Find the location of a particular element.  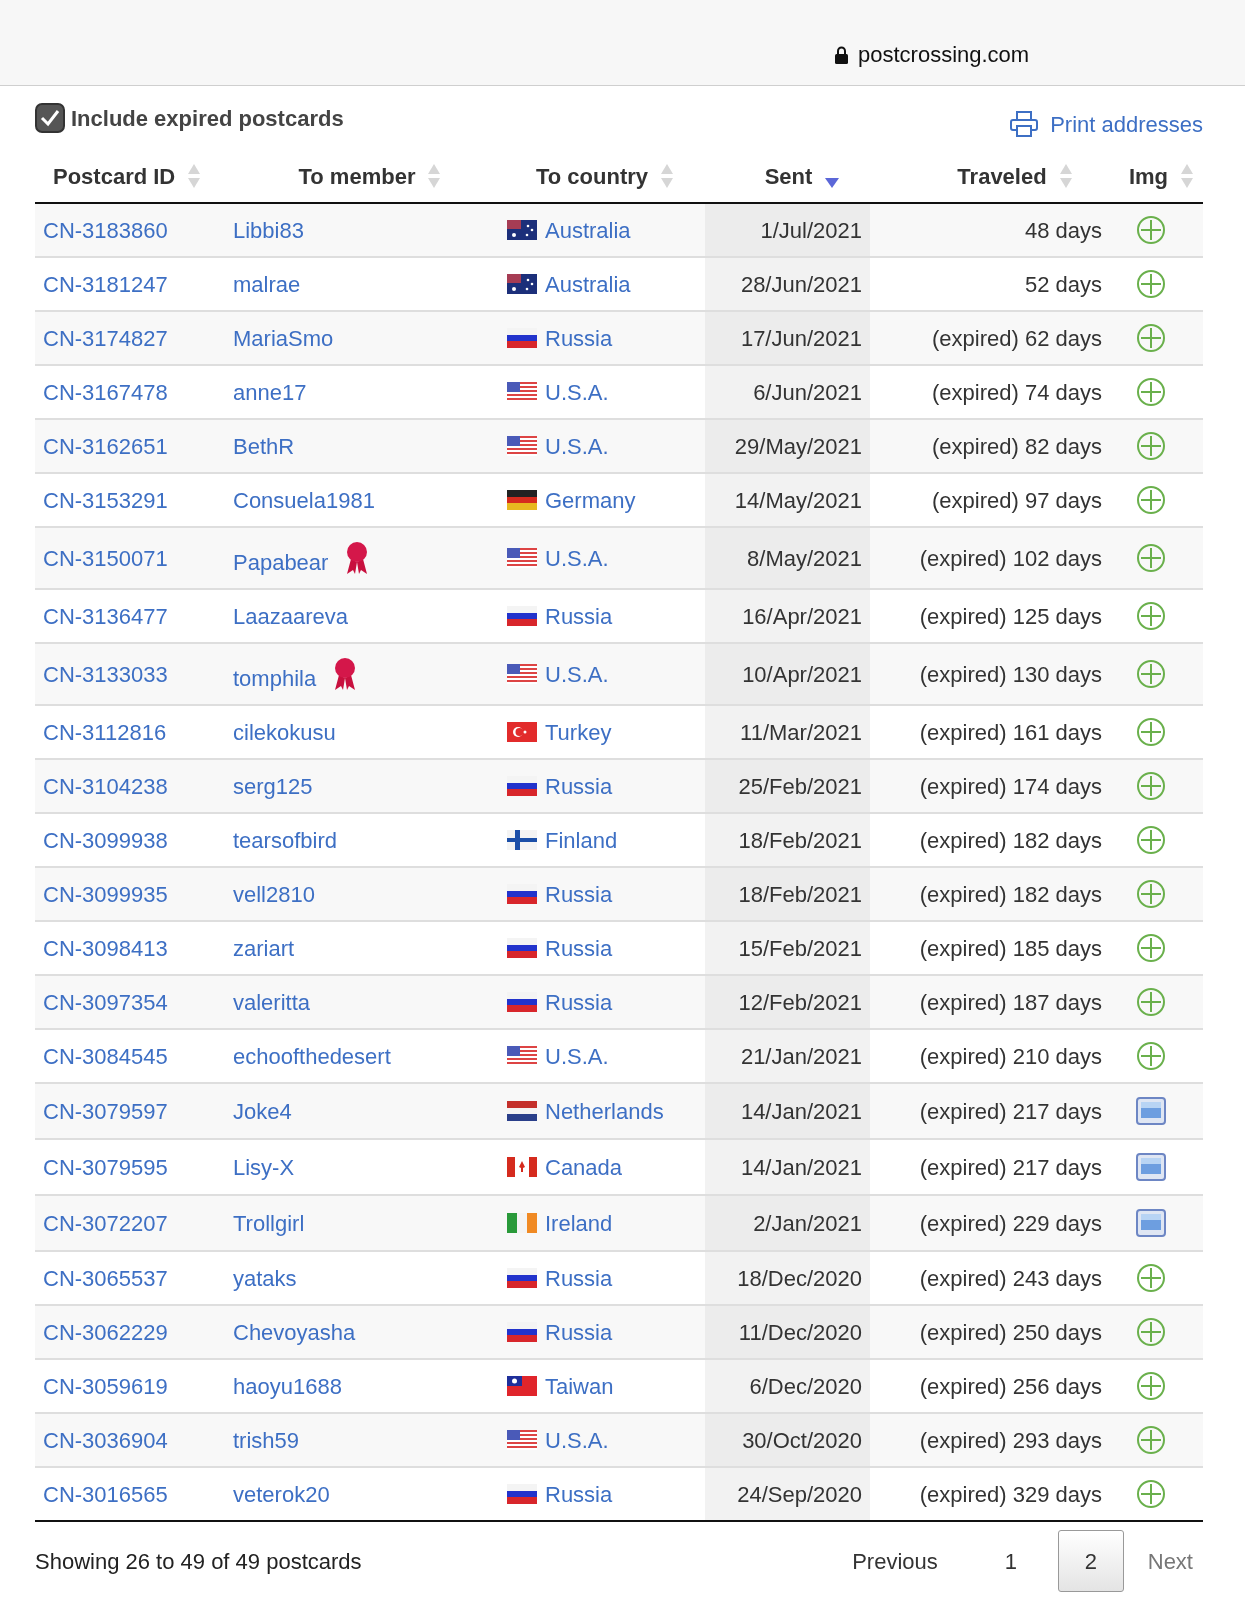

member-link: trish59 is located at coordinates (266, 1440).